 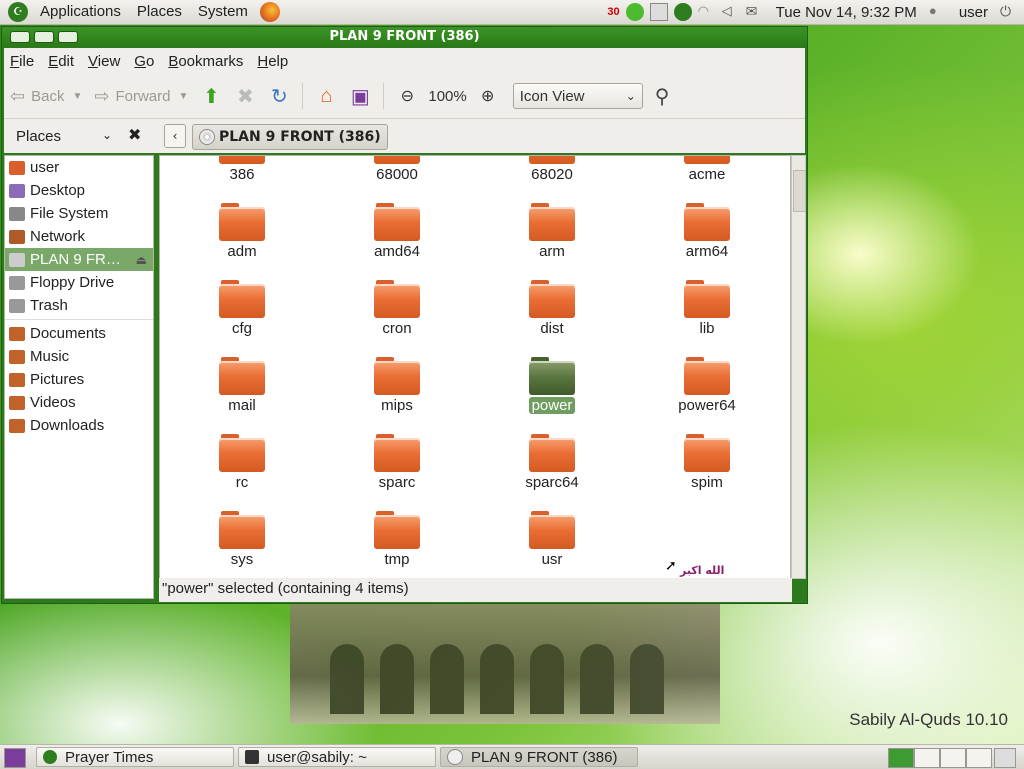 I want to click on folder-label: adm, so click(x=242, y=251).